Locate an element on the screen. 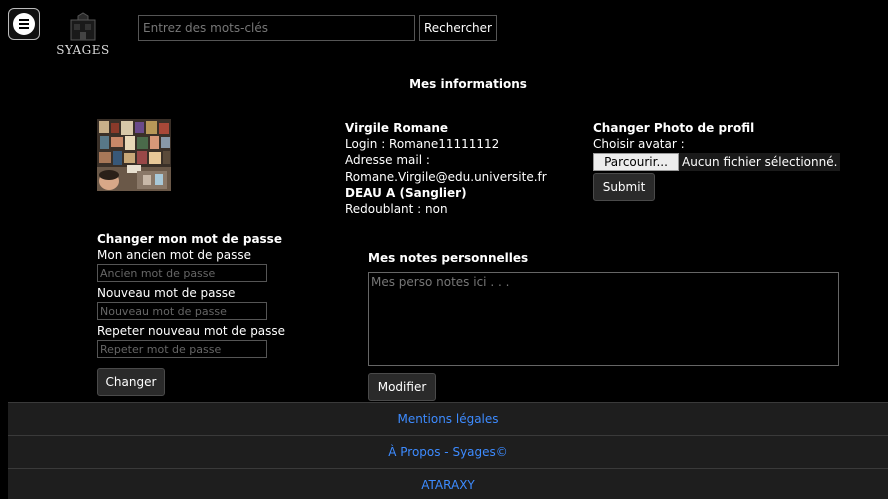 This screenshot has width=888, height=499. old-password-input is located at coordinates (182, 273).